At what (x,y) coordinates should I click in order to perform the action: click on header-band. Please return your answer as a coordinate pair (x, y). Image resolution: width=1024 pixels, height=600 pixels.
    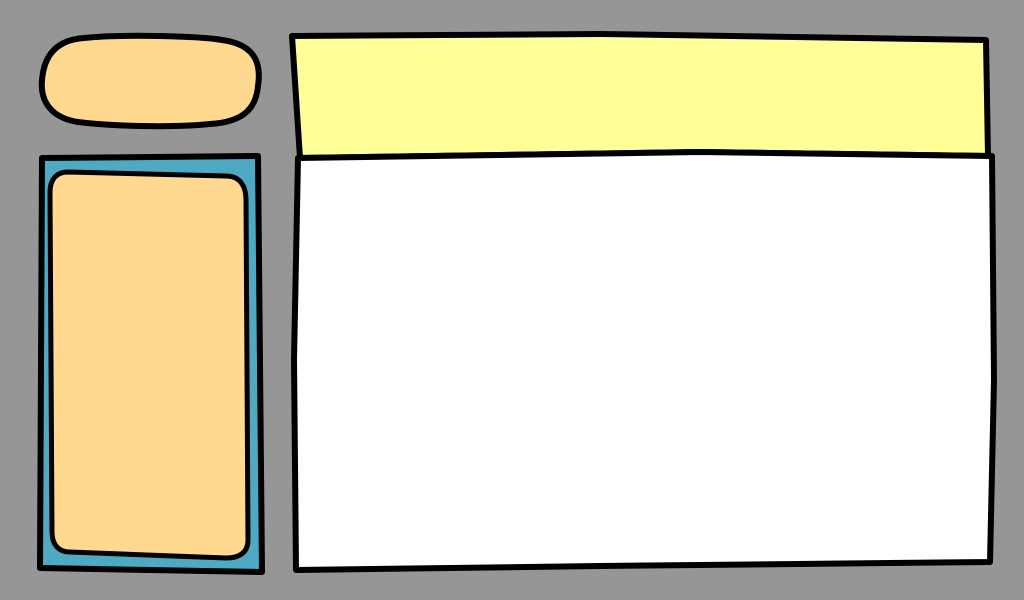
    Looking at the image, I should click on (641, 95).